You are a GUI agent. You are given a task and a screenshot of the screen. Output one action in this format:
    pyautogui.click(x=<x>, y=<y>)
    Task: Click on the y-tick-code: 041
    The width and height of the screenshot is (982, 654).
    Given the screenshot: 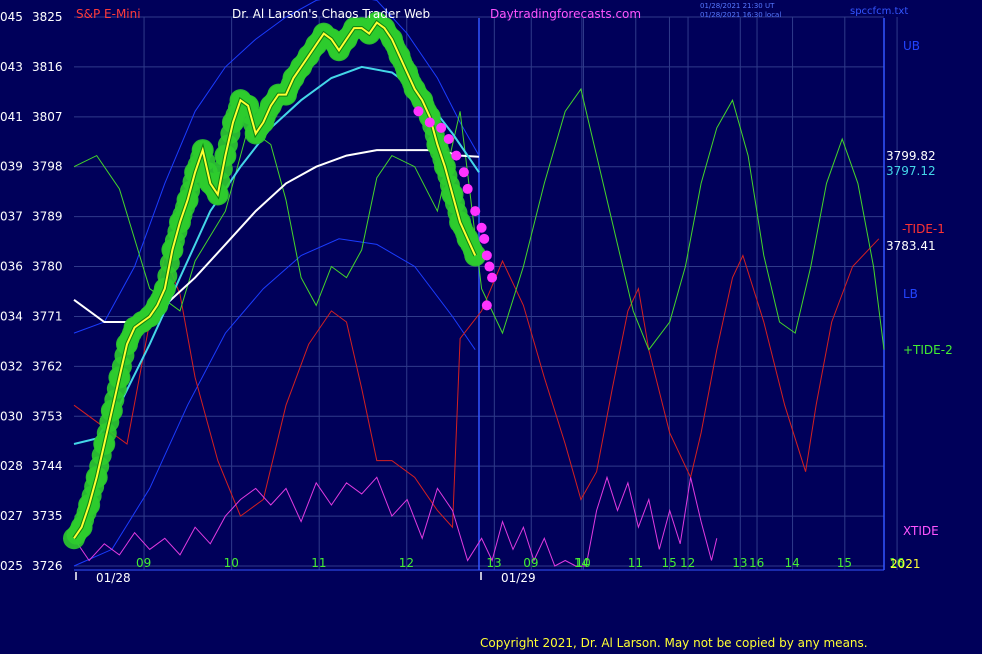 What is the action you would take?
    pyautogui.click(x=11, y=117)
    